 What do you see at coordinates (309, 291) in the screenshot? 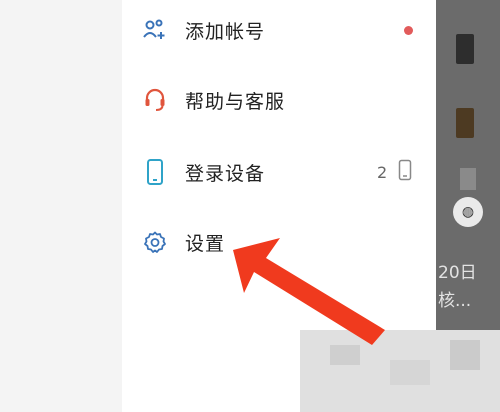
I see `annotation-arrow` at bounding box center [309, 291].